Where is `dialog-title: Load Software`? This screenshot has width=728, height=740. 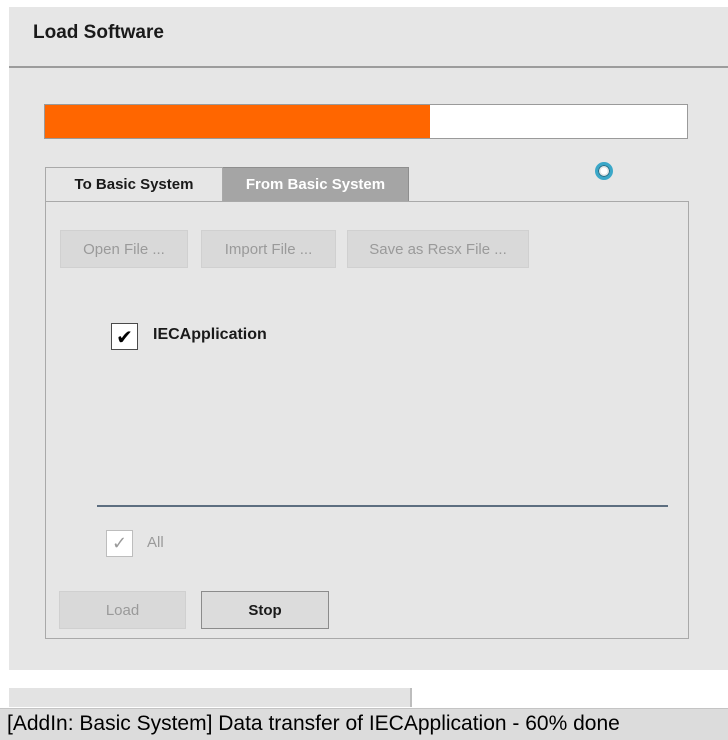
dialog-title: Load Software is located at coordinates (98, 32).